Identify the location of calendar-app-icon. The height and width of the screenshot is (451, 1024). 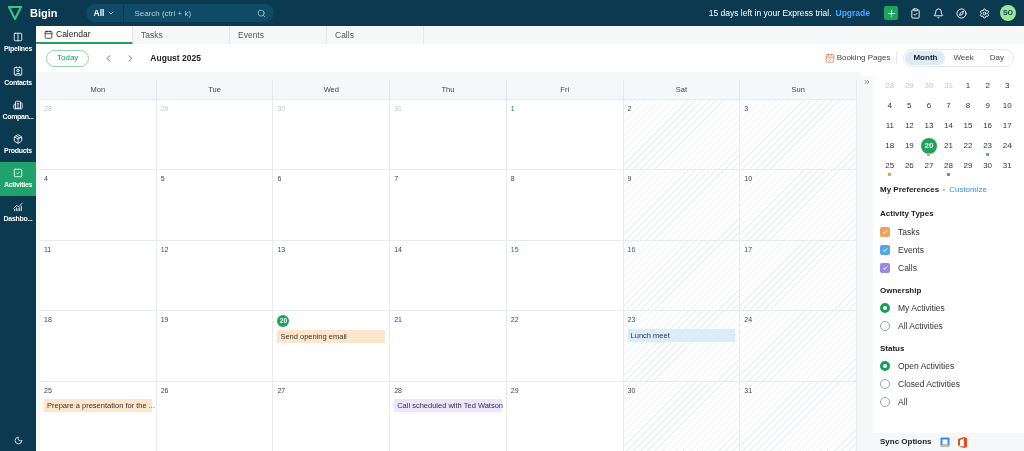
(944, 442).